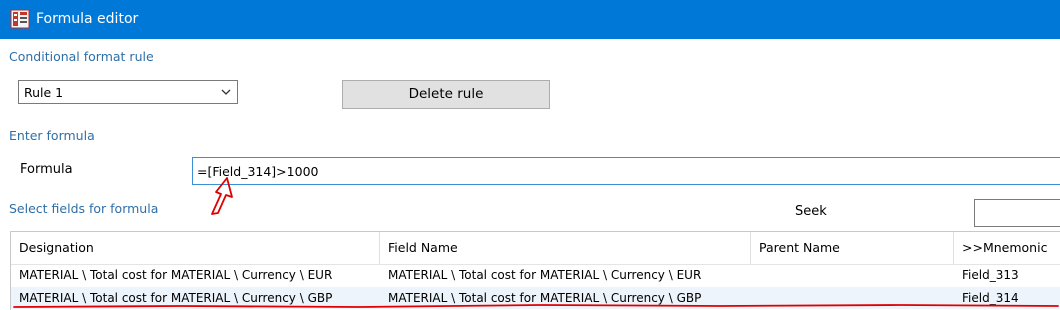 The image size is (1060, 310). Describe the element at coordinates (81, 56) in the screenshot. I see `conditional-format-section-label: Conditional format rule` at that location.